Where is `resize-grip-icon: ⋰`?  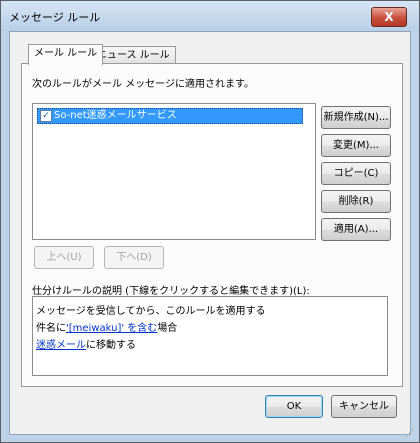
resize-grip-icon: ⋰ is located at coordinates (411, 435).